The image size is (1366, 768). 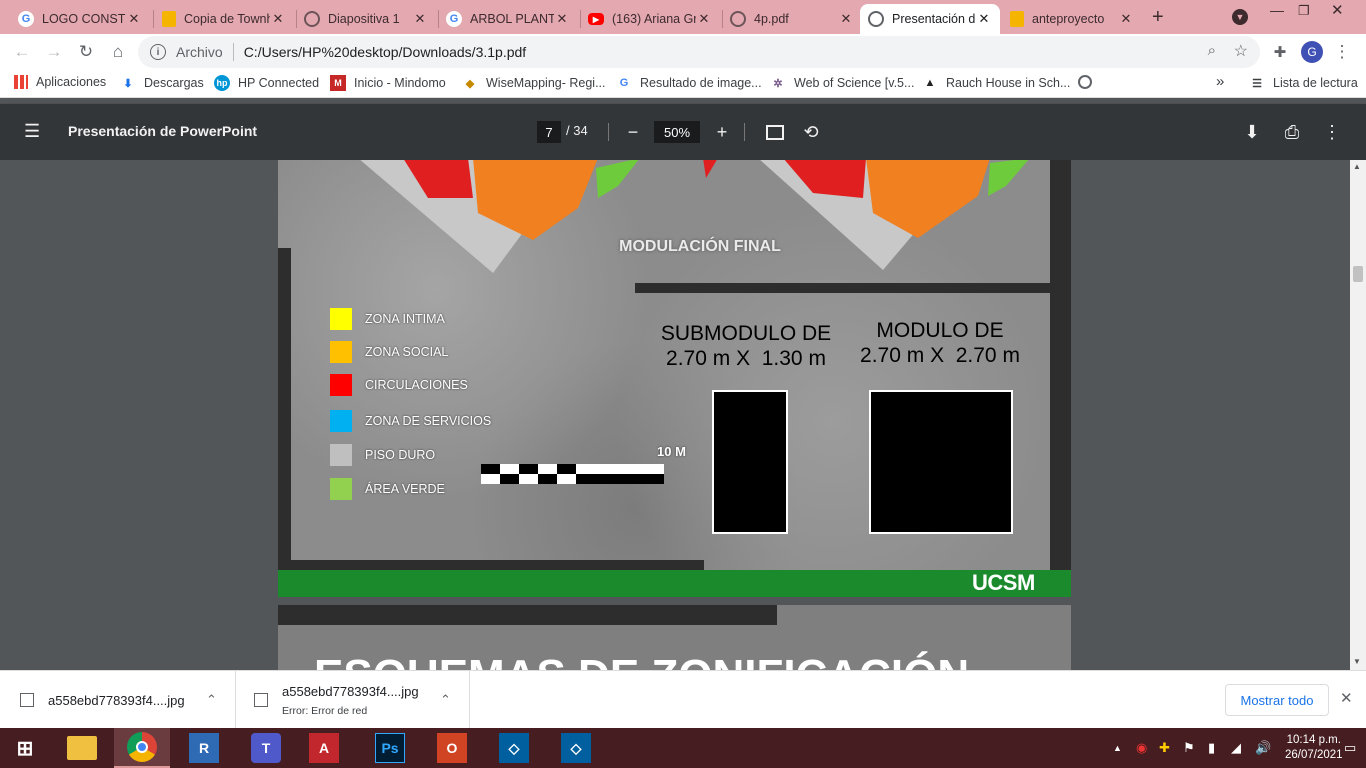 What do you see at coordinates (1358, 274) in the screenshot?
I see `scrollbar-thumb` at bounding box center [1358, 274].